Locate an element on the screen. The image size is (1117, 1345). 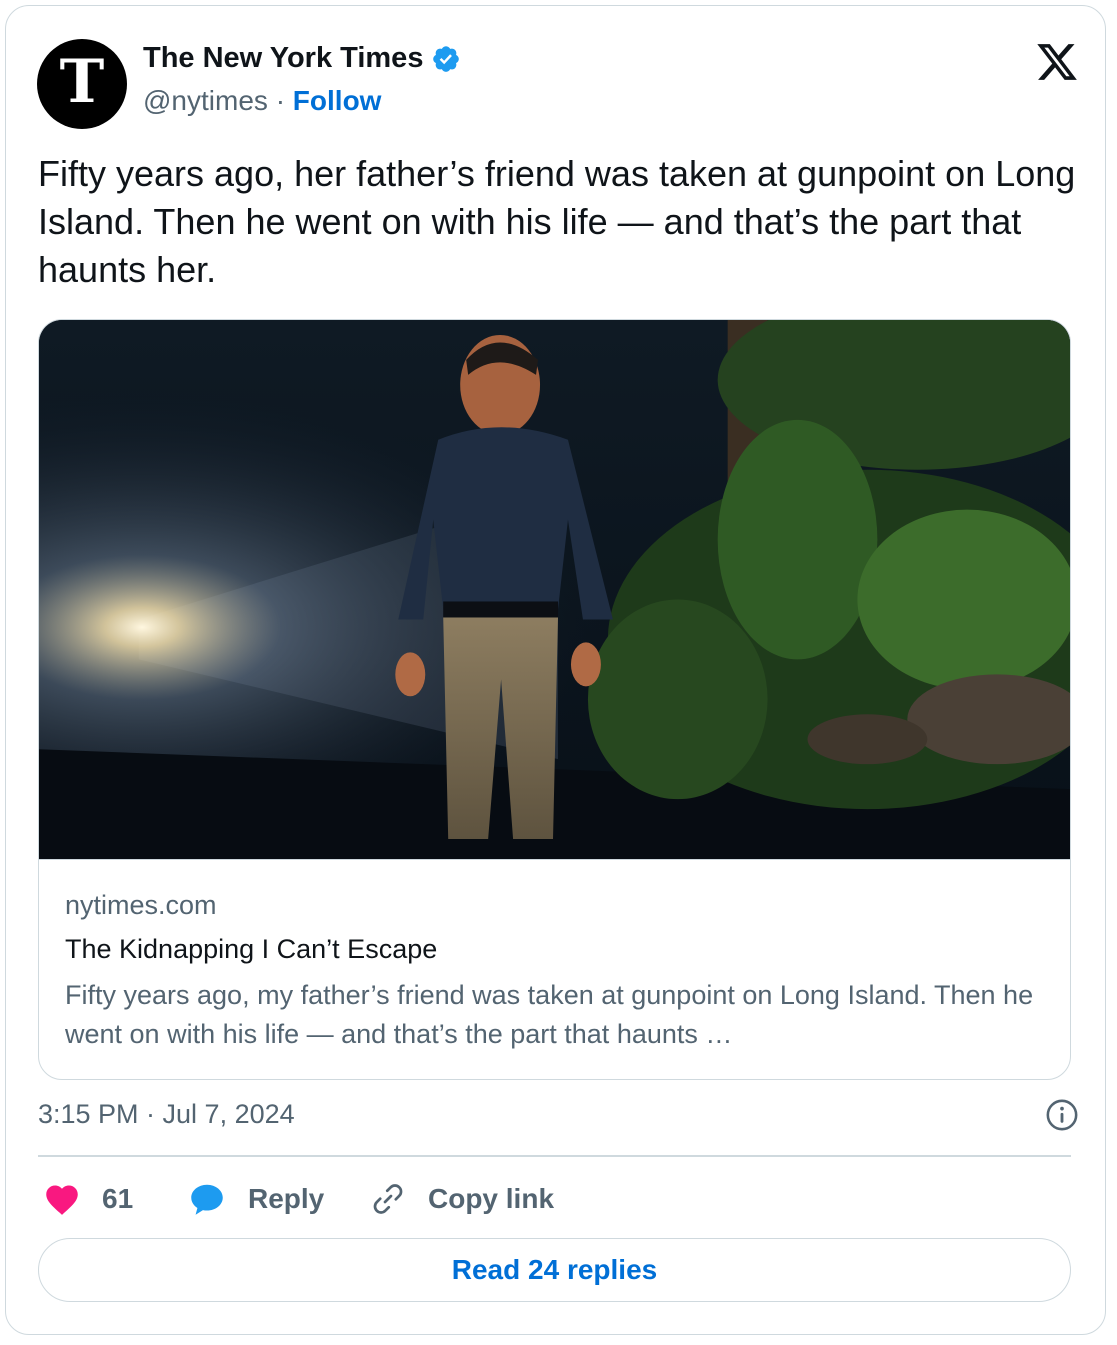
read-replies-button: Read 24 replies is located at coordinates (554, 1270).